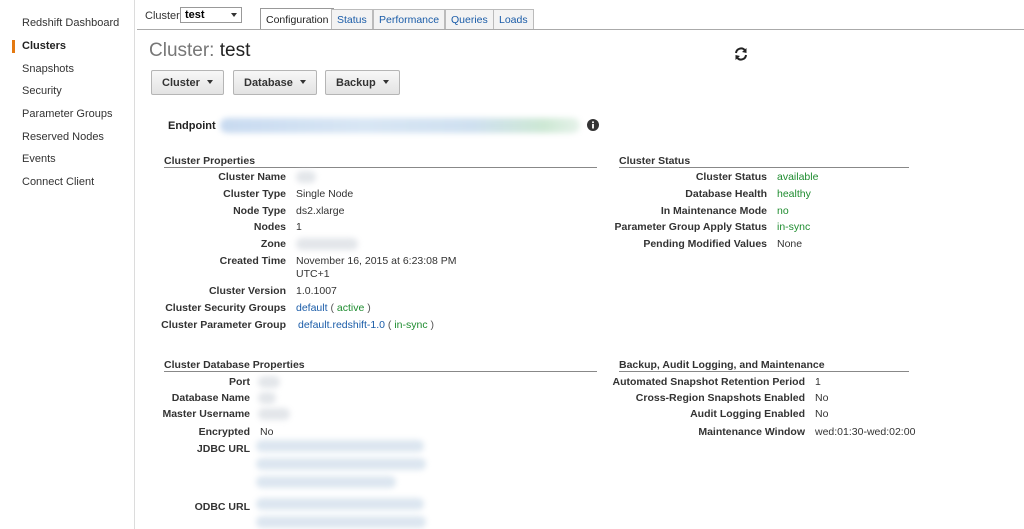  Describe the element at coordinates (181, 83) in the screenshot. I see `cluster-menu-label: Cluster` at that location.